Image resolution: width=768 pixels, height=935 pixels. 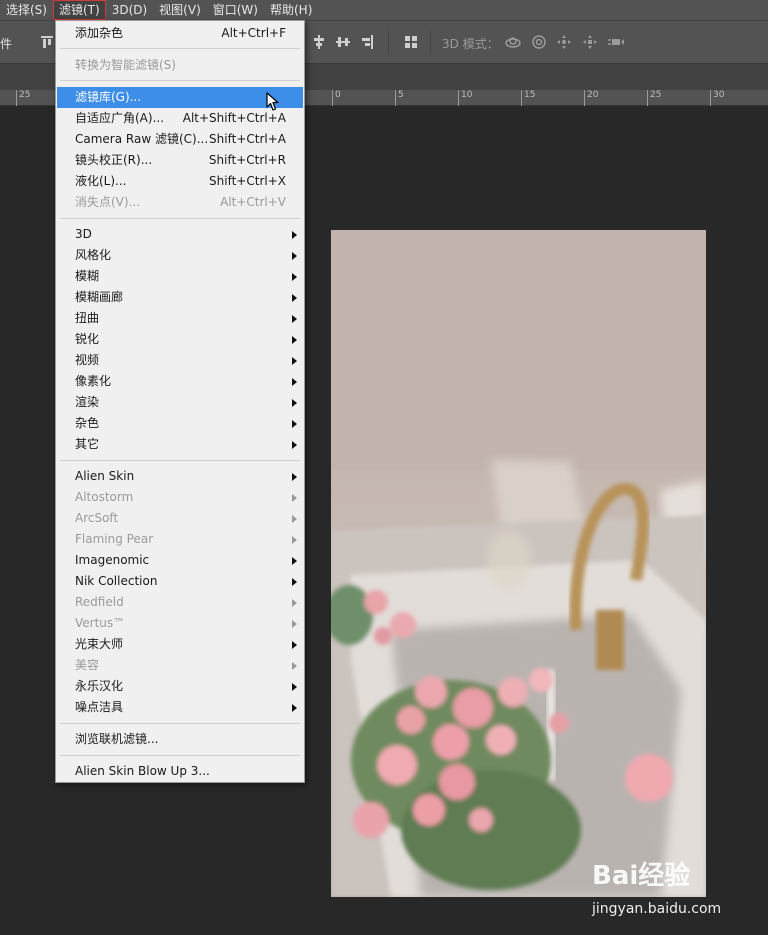 What do you see at coordinates (590, 42) in the screenshot?
I see `3d-slide-icon` at bounding box center [590, 42].